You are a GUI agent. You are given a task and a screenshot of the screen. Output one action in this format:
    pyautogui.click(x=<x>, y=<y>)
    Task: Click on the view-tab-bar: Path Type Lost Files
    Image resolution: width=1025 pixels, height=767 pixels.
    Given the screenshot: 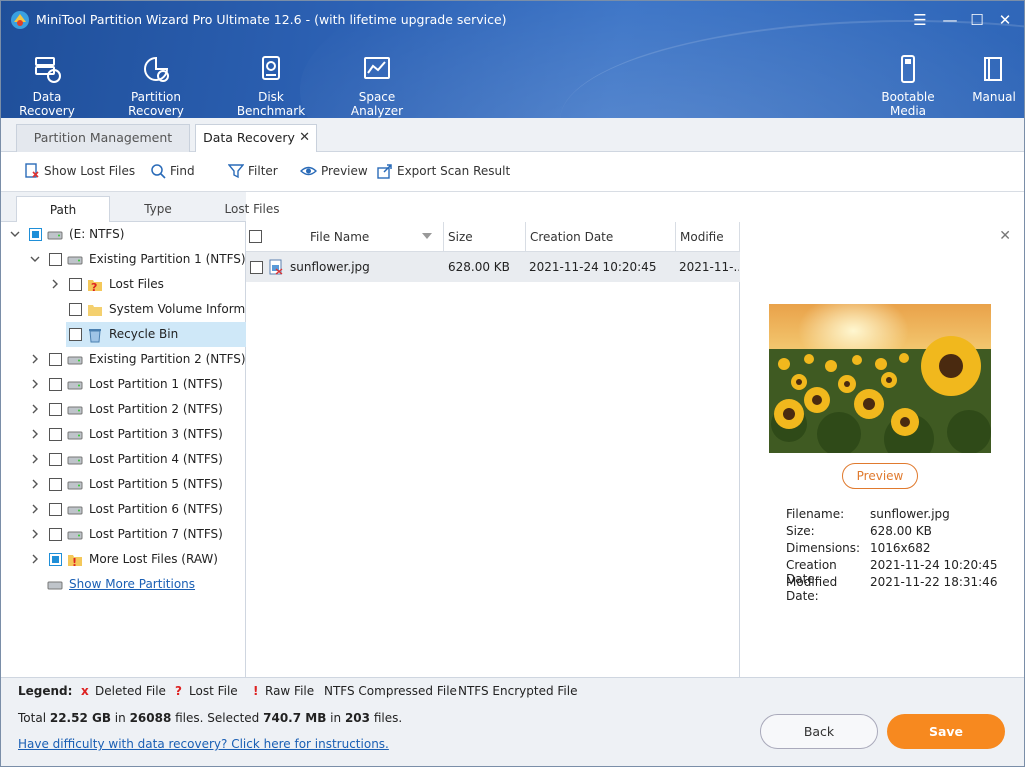 What is the action you would take?
    pyautogui.click(x=139, y=207)
    